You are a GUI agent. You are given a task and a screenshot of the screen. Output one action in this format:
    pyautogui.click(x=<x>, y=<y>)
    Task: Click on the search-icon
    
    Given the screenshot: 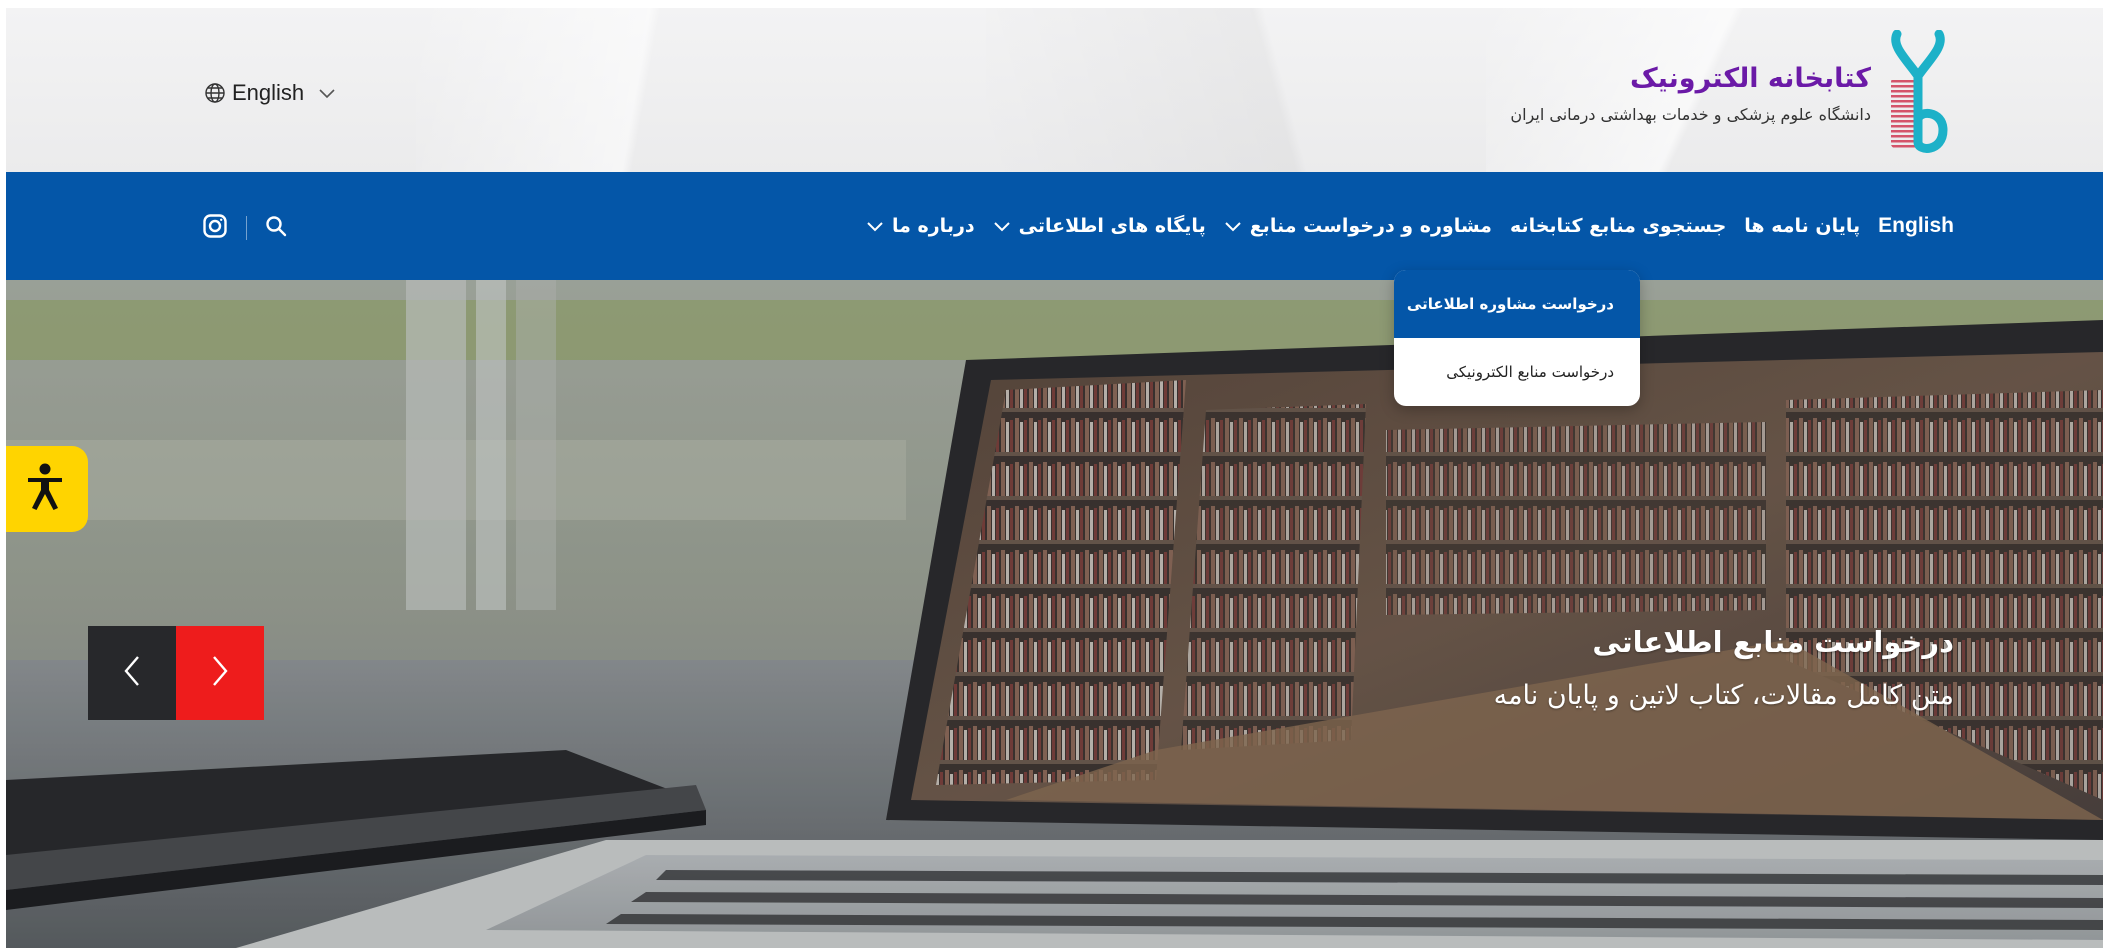 What is the action you would take?
    pyautogui.click(x=276, y=228)
    